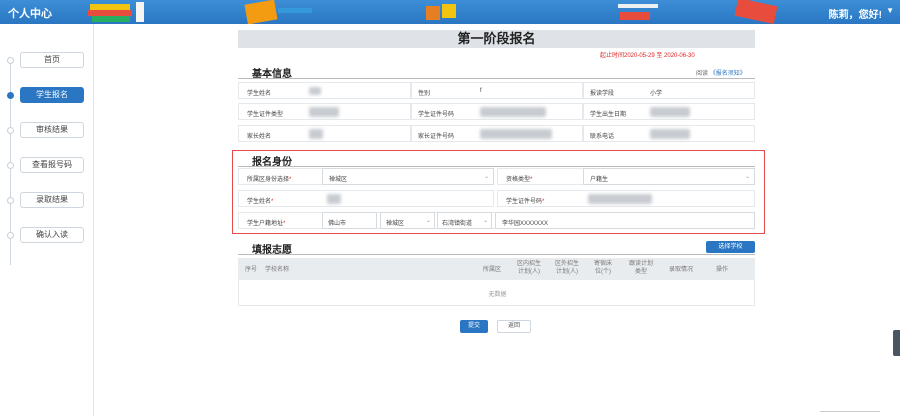 The image size is (900, 416). I want to click on back-button: 返回, so click(514, 326).